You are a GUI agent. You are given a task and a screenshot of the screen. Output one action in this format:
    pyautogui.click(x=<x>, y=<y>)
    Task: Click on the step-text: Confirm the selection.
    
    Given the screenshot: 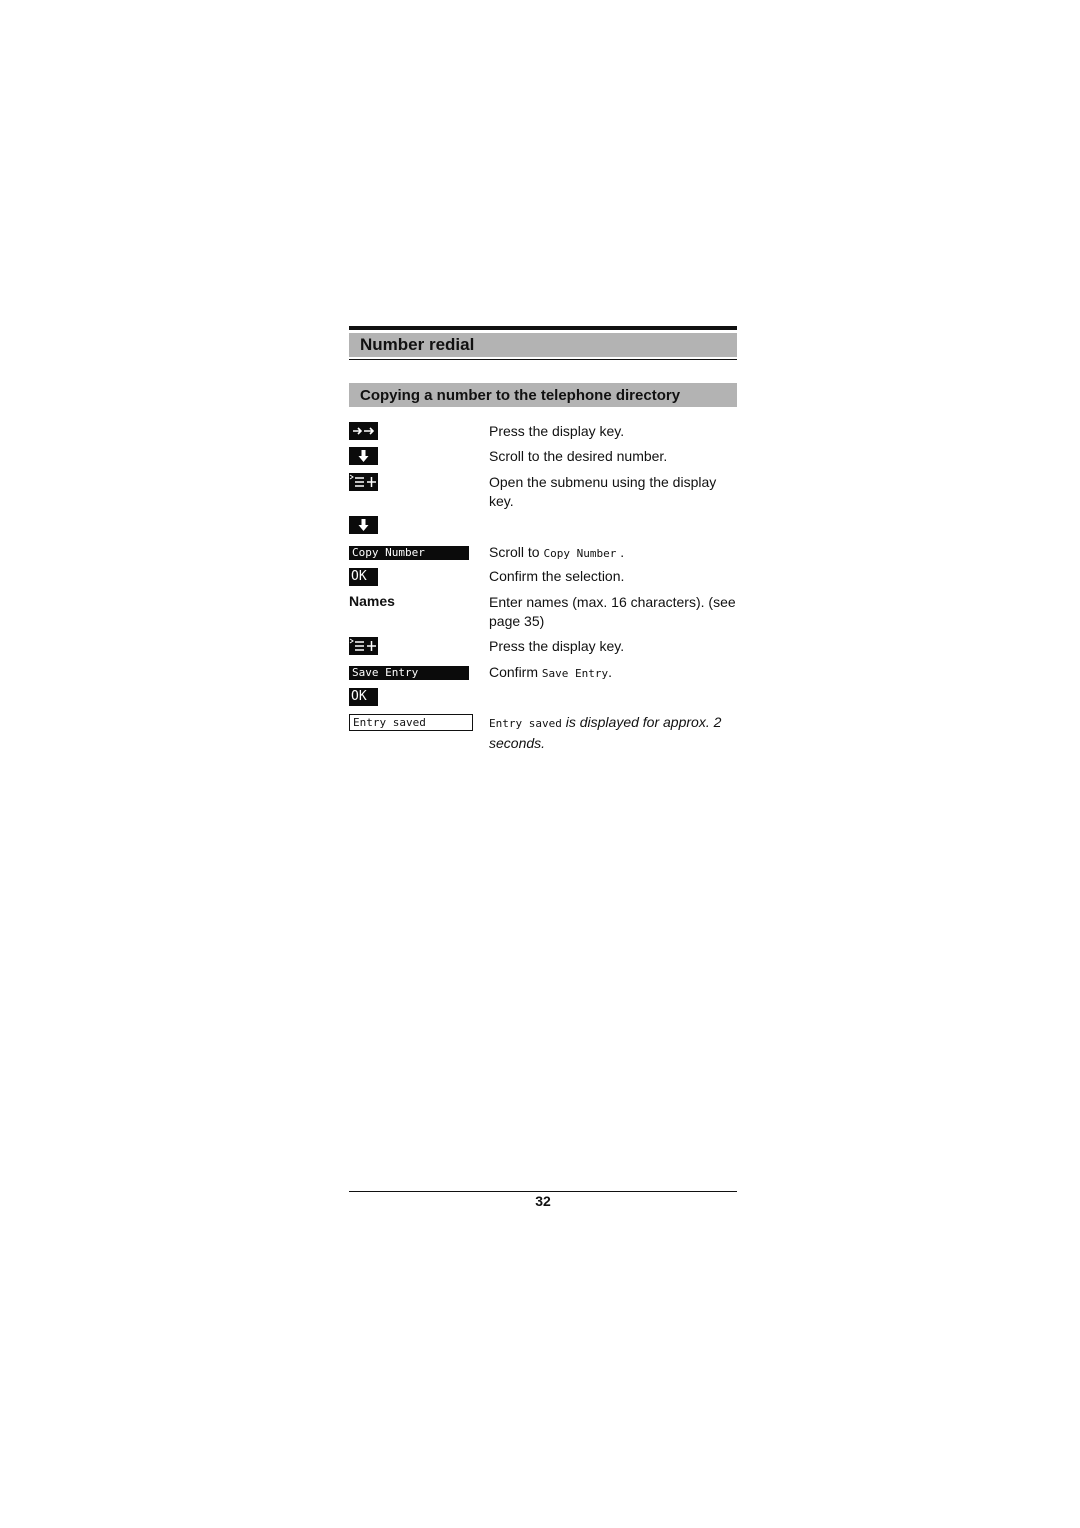 What is the action you would take?
    pyautogui.click(x=557, y=576)
    